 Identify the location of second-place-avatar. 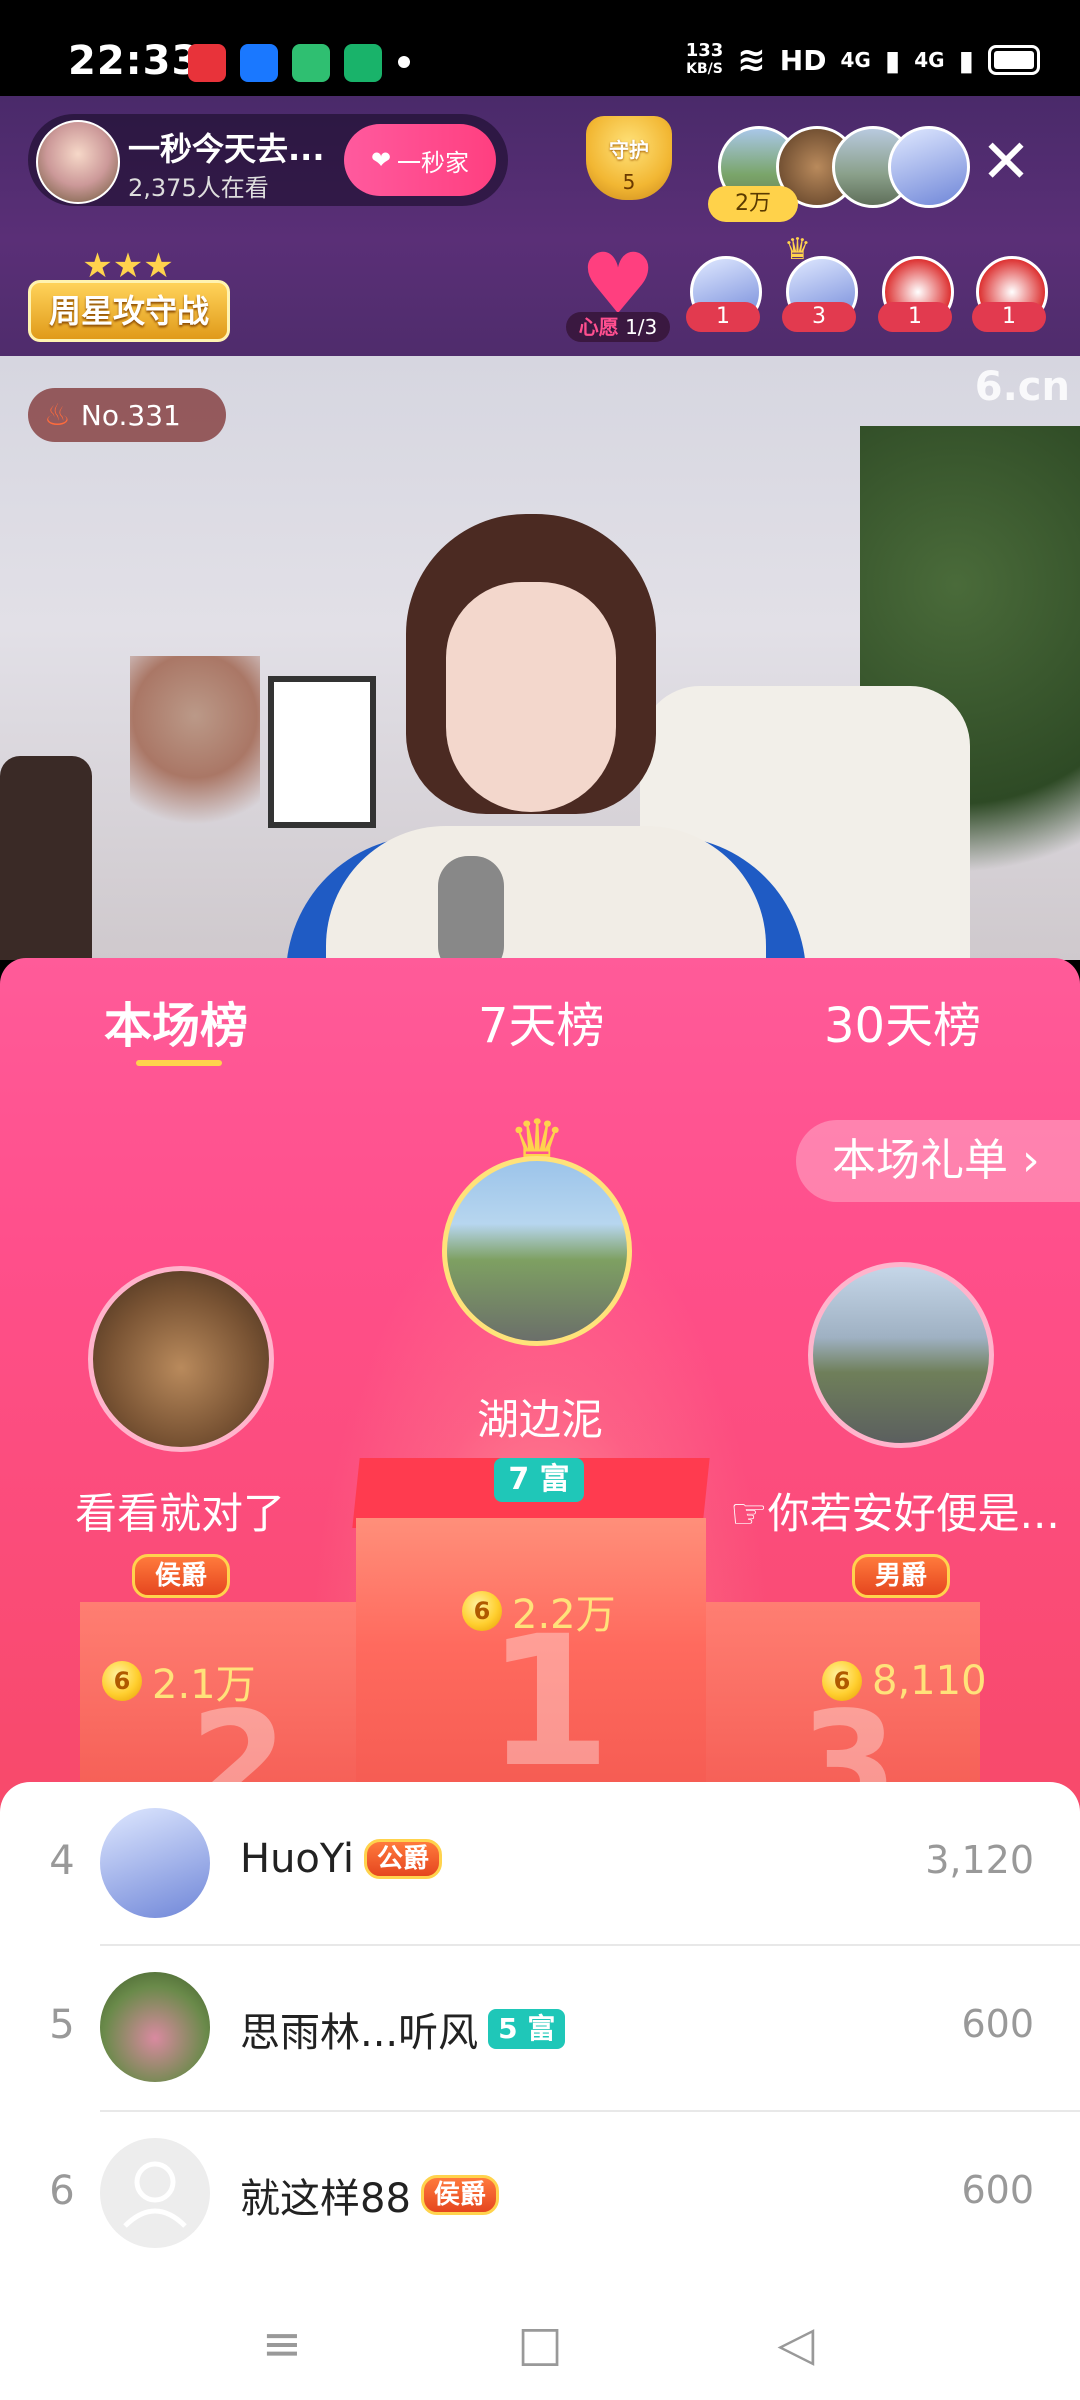
(181, 1359).